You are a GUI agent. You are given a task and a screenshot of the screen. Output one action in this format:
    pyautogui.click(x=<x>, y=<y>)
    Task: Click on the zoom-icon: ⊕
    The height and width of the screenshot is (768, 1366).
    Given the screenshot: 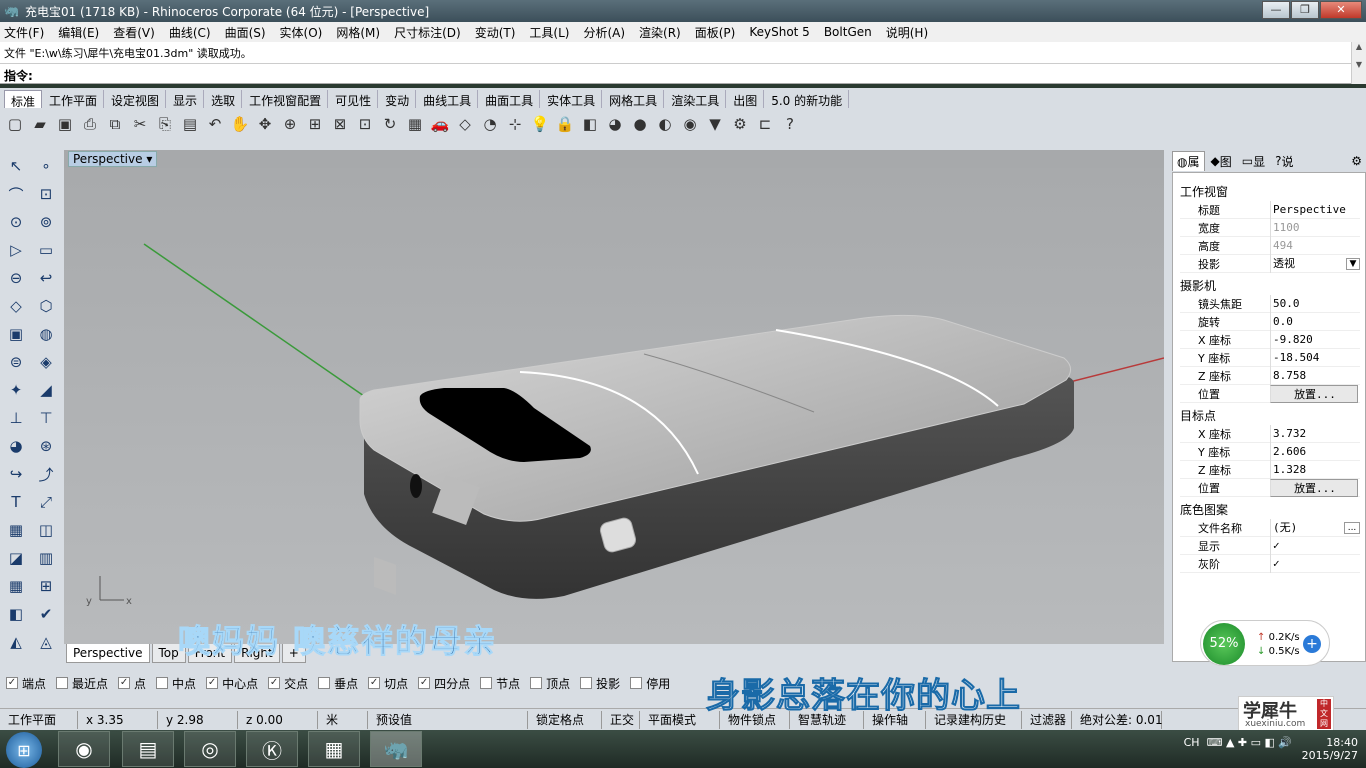 What is the action you would take?
    pyautogui.click(x=290, y=124)
    